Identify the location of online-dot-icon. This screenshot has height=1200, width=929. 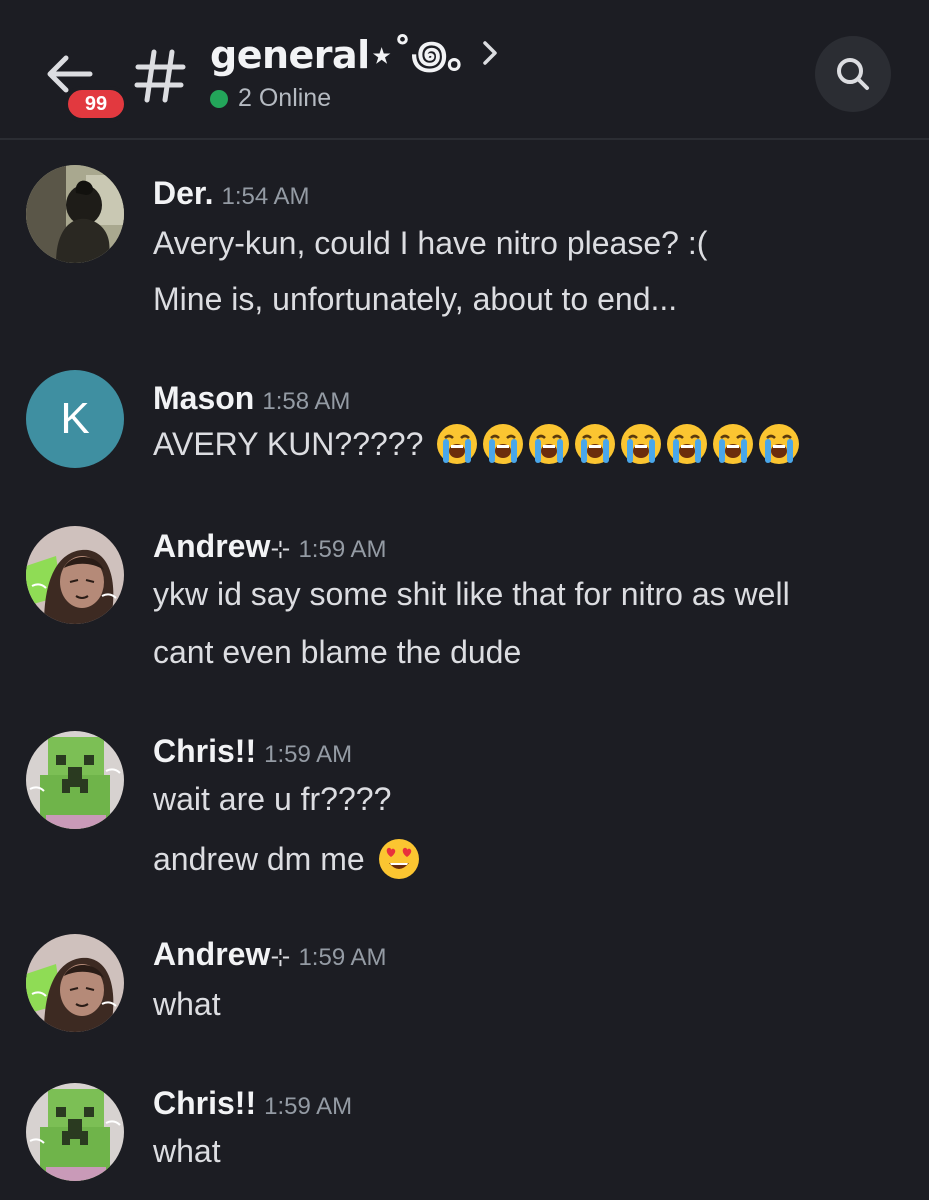
(219, 98).